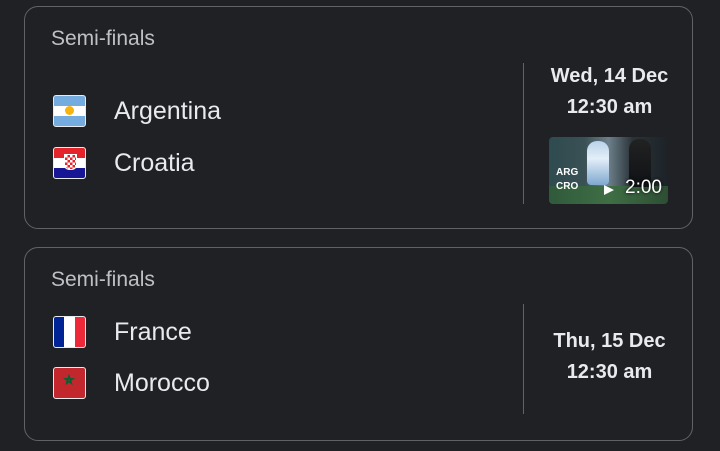 The image size is (720, 451). I want to click on team-name: France, so click(153, 331).